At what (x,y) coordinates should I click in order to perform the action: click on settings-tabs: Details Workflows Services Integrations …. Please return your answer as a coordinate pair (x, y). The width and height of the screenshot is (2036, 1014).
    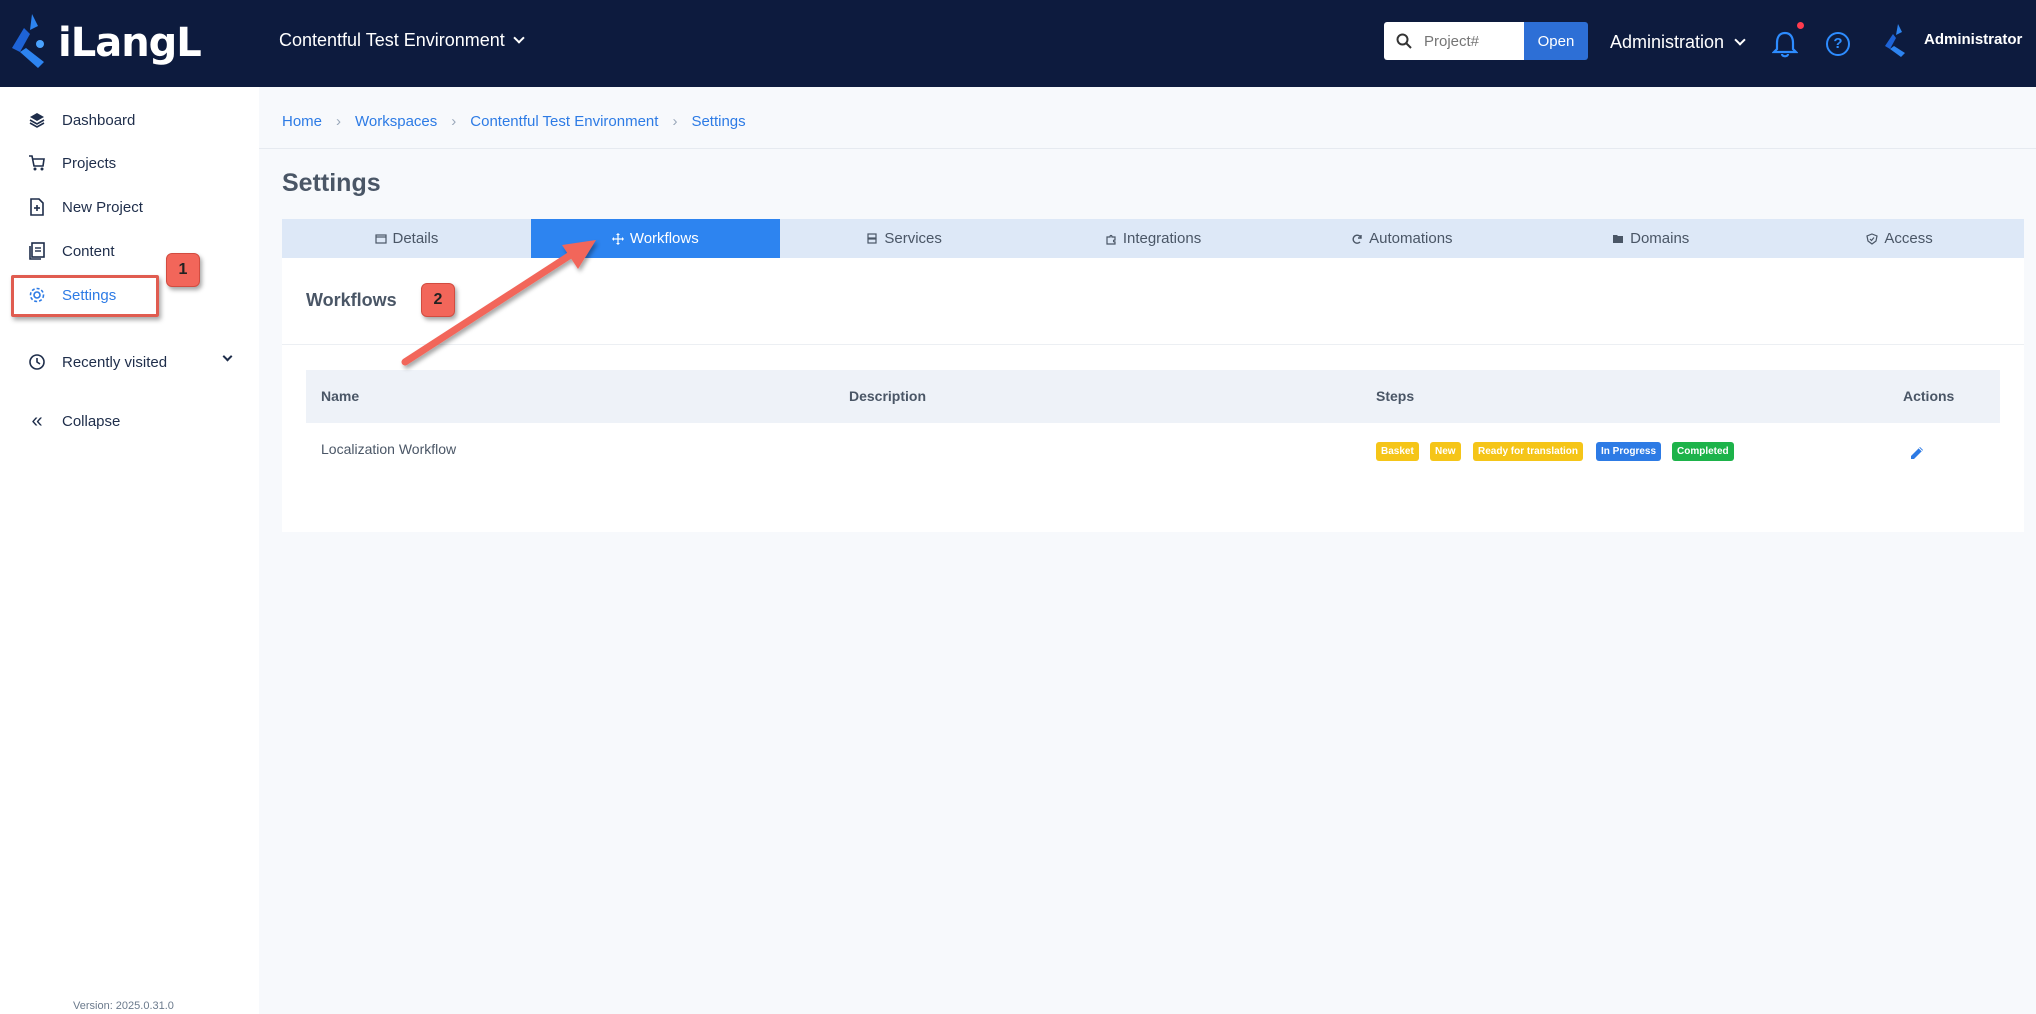
    Looking at the image, I should click on (1153, 238).